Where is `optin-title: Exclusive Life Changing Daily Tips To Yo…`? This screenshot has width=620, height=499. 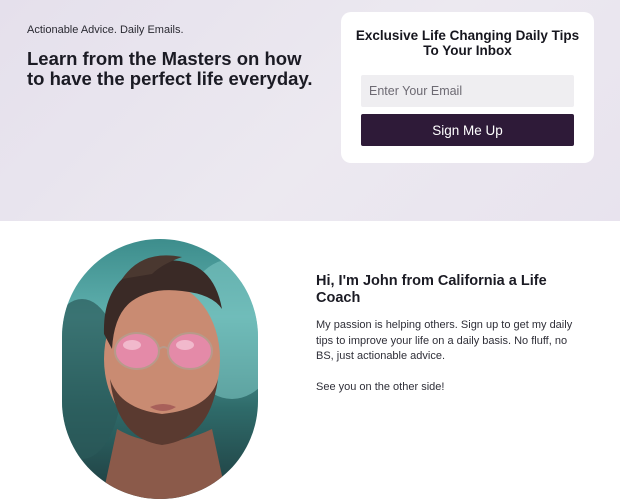
optin-title: Exclusive Life Changing Daily Tips To Yo… is located at coordinates (467, 43).